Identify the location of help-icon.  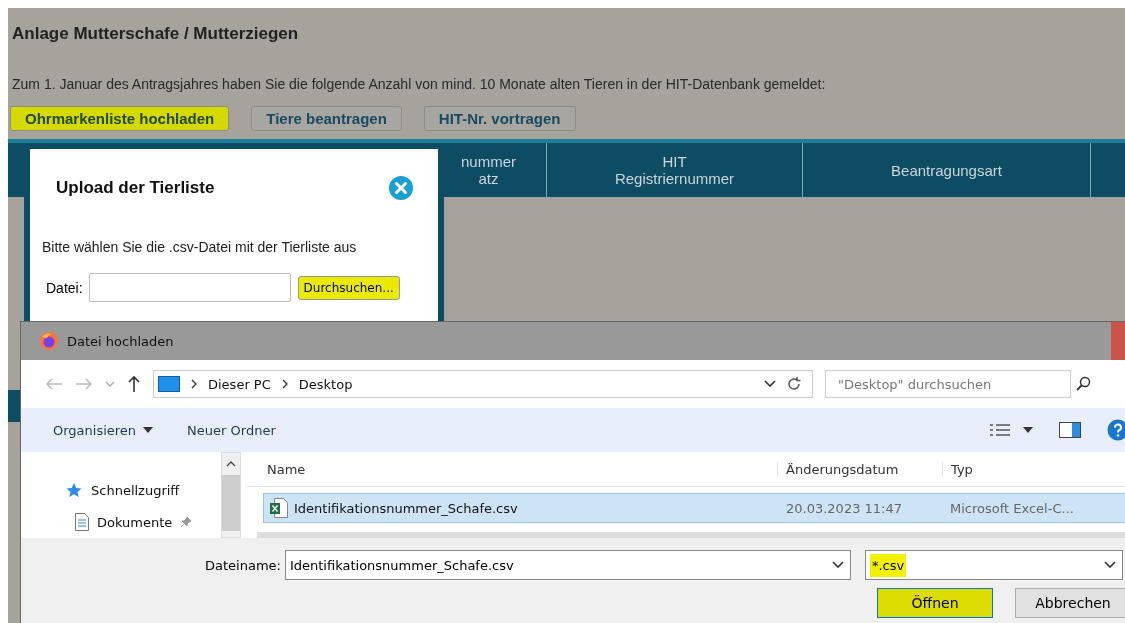
(1116, 430).